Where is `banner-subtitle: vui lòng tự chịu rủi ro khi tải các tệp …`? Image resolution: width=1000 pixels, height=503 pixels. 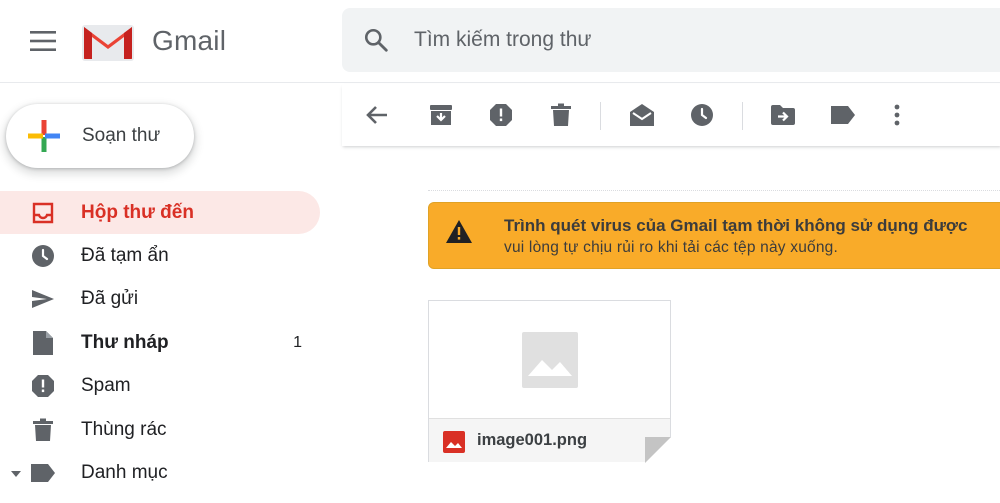
banner-subtitle: vui lòng tự chịu rủi ro khi tải các tệp … is located at coordinates (671, 247).